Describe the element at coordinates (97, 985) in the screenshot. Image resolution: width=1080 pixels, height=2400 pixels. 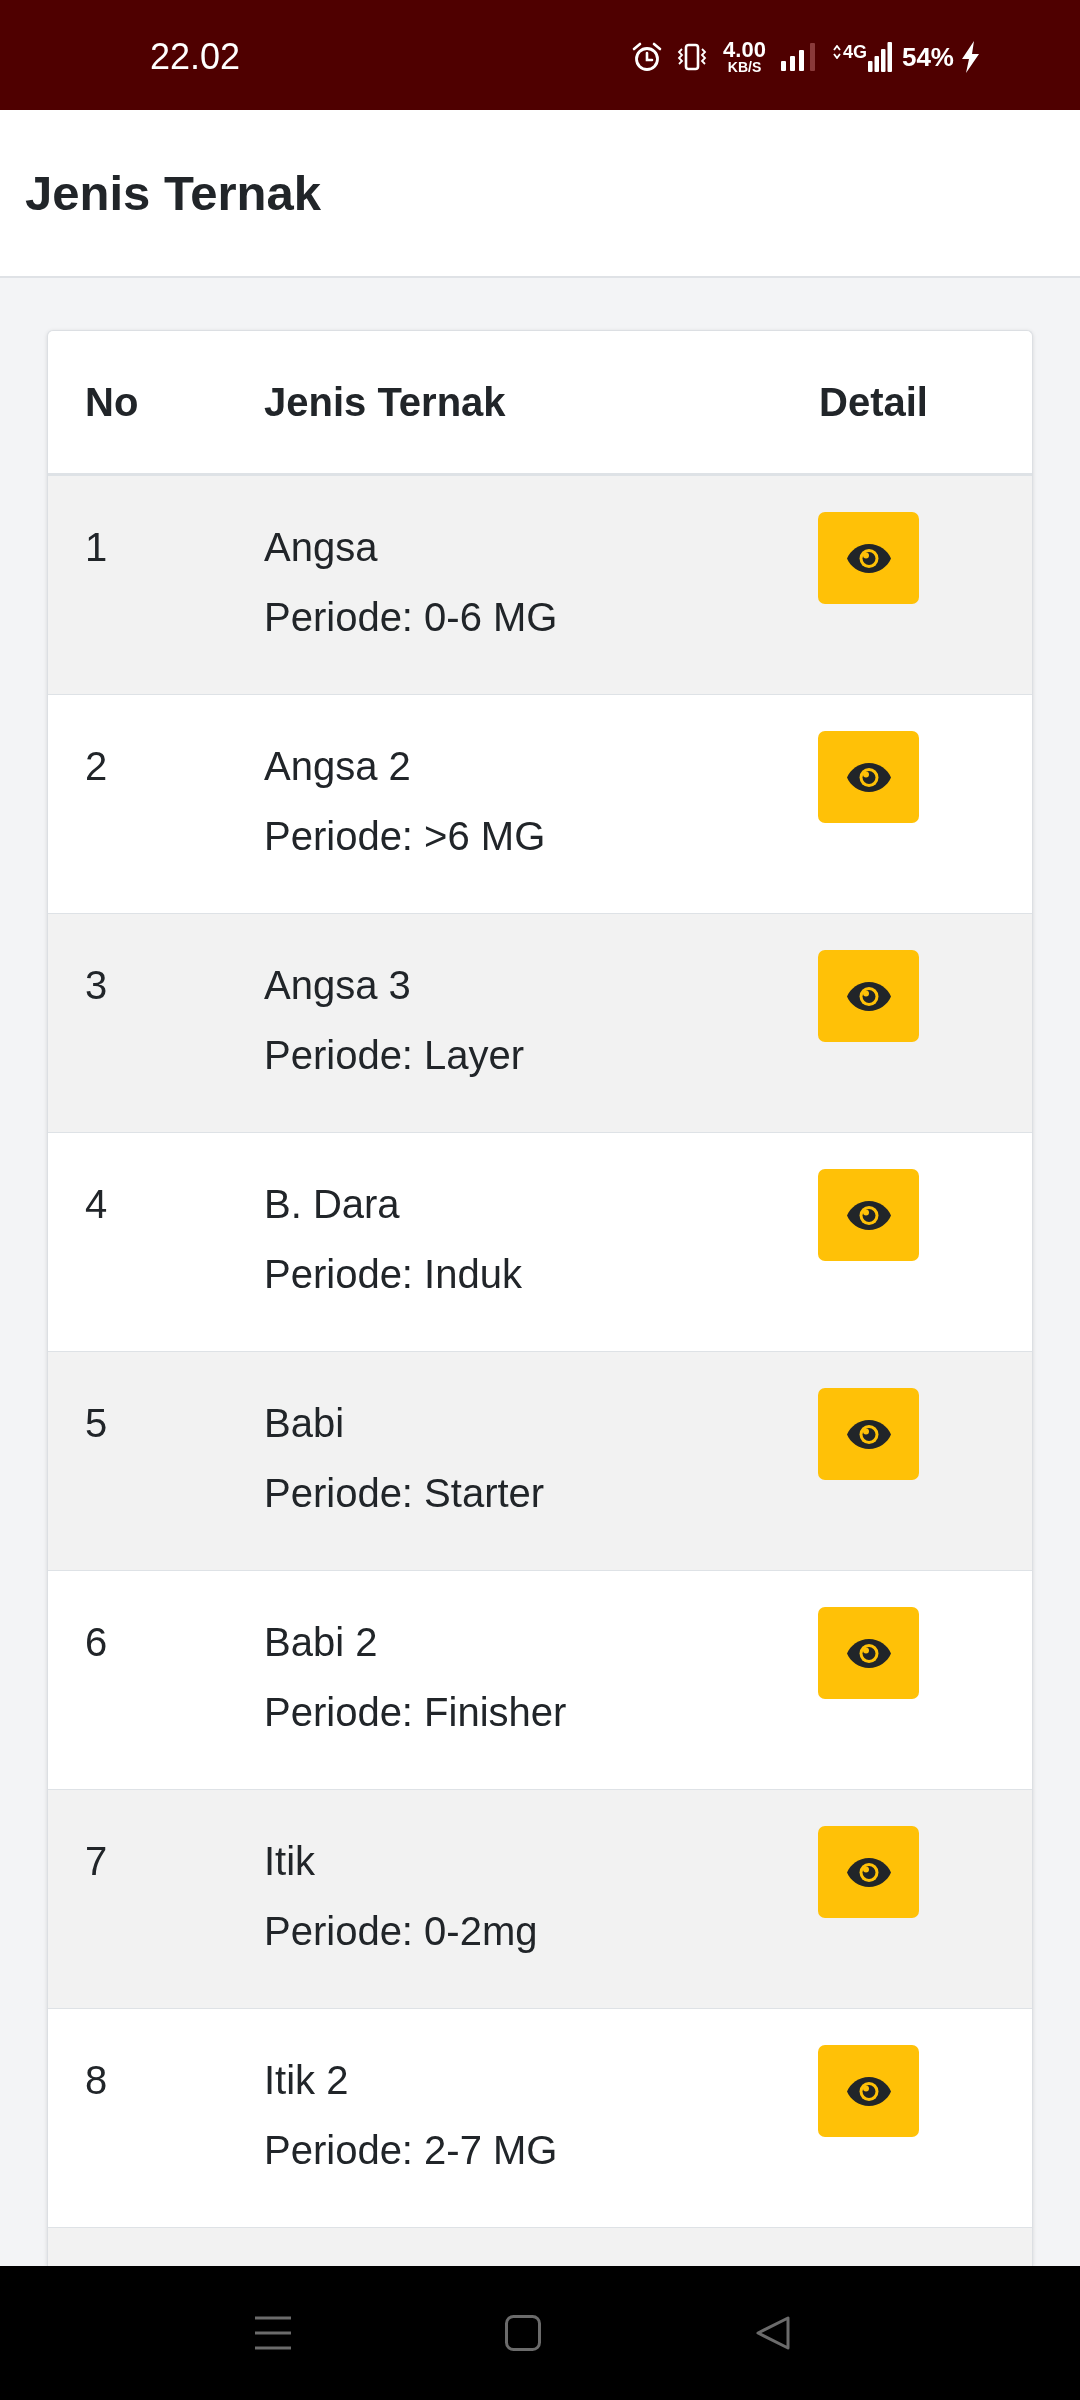
I see `row-number: 3` at that location.